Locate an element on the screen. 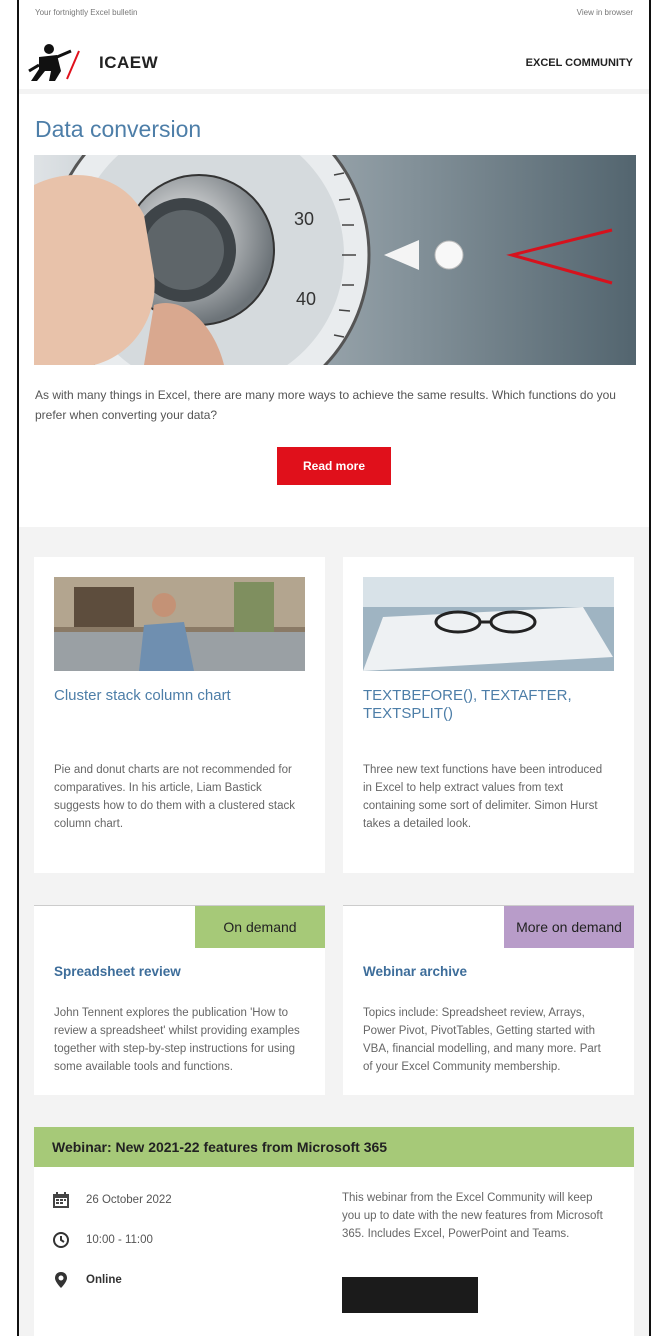  read-more-button: Read more is located at coordinates (334, 466).